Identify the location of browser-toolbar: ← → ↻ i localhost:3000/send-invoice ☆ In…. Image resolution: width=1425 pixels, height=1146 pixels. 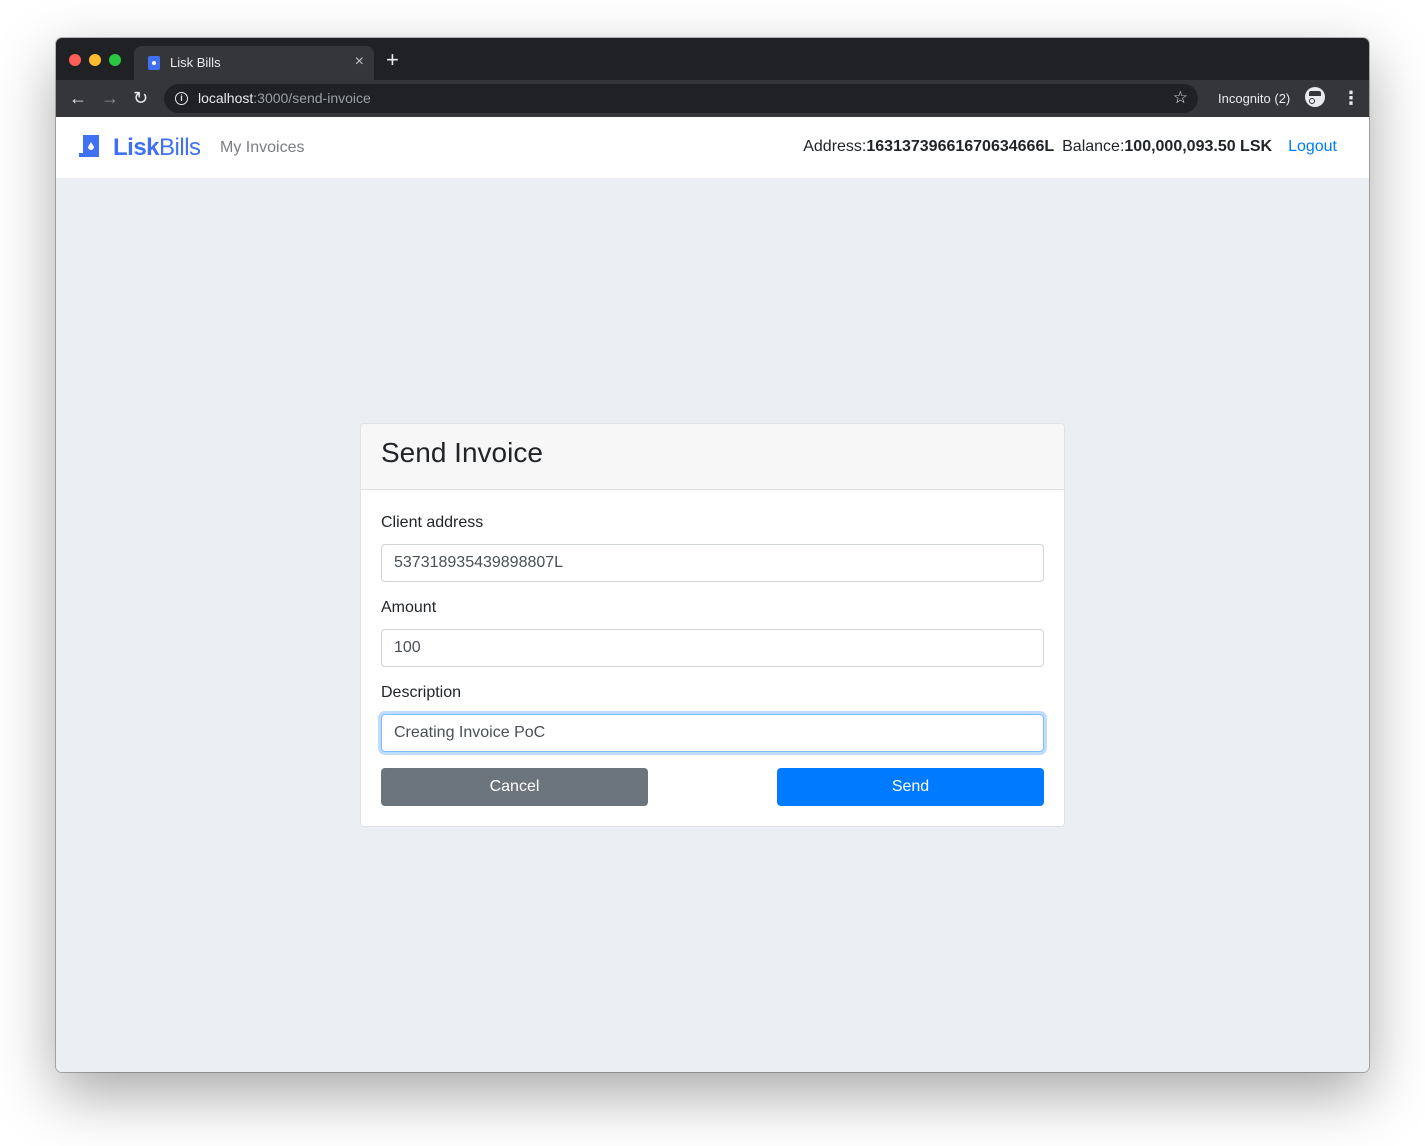
(712, 98).